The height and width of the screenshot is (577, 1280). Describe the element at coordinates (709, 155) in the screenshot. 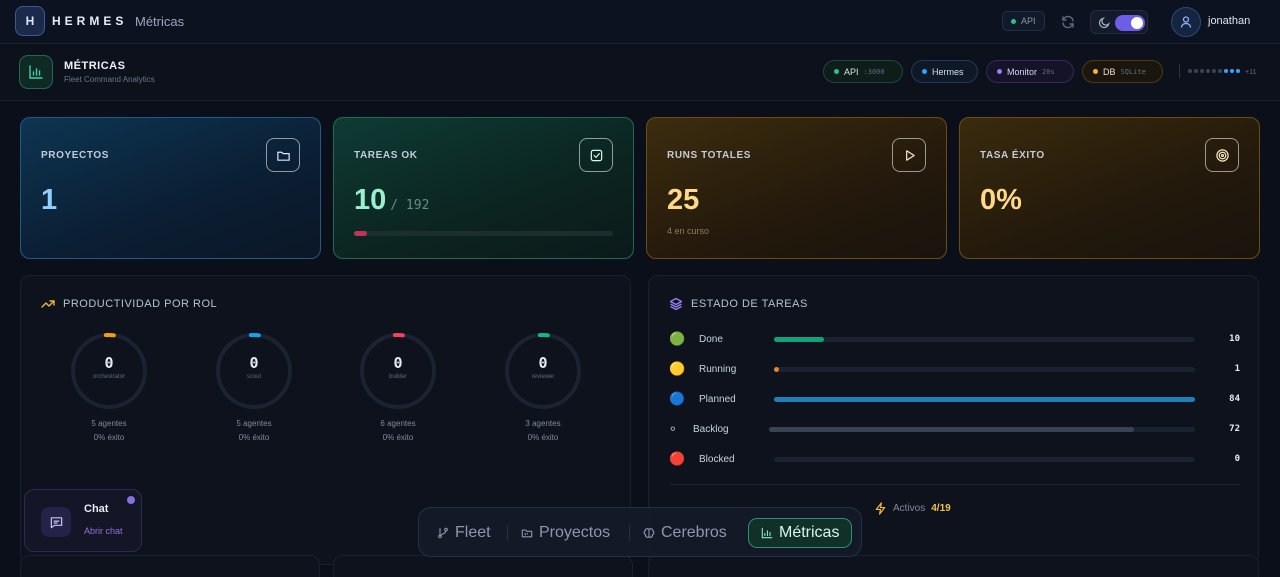

I see `stat-card-label: RUNS TOTALES` at that location.